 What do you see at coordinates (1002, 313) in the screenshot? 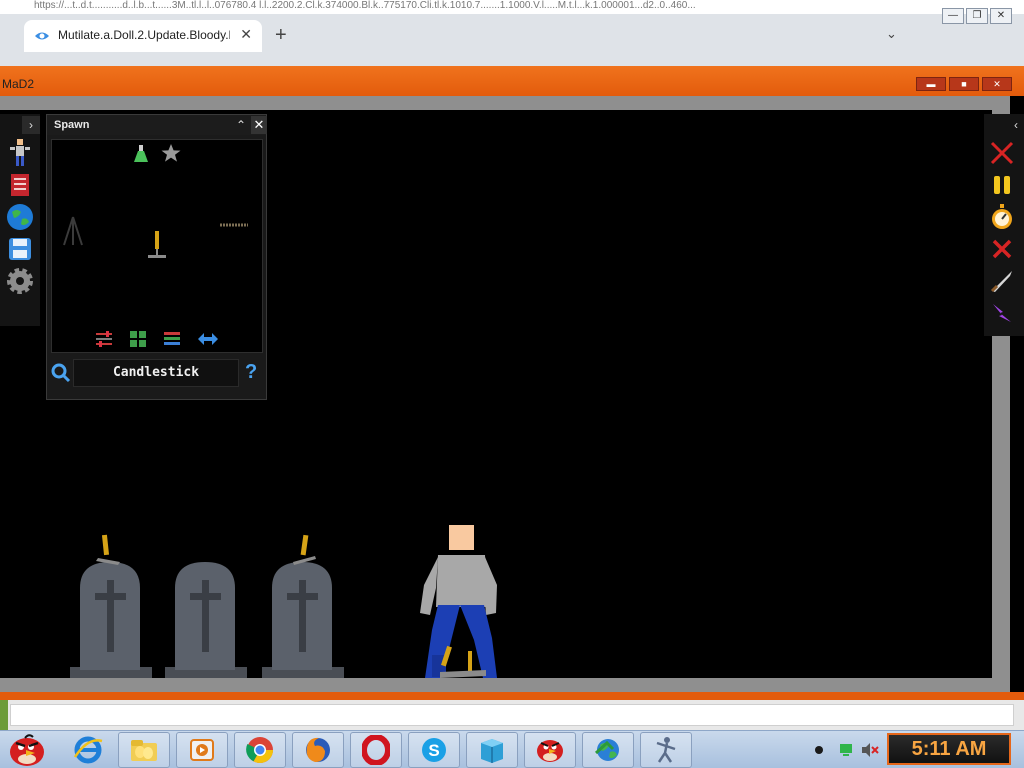
I see `lightning-icon` at bounding box center [1002, 313].